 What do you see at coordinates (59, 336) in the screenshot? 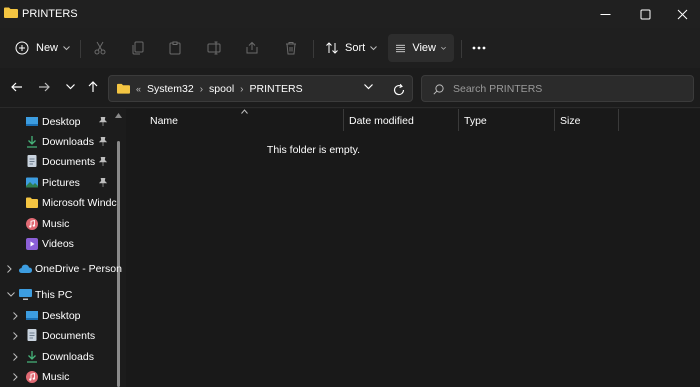
I see `sidebar-item-pc-documents: Documents` at bounding box center [59, 336].